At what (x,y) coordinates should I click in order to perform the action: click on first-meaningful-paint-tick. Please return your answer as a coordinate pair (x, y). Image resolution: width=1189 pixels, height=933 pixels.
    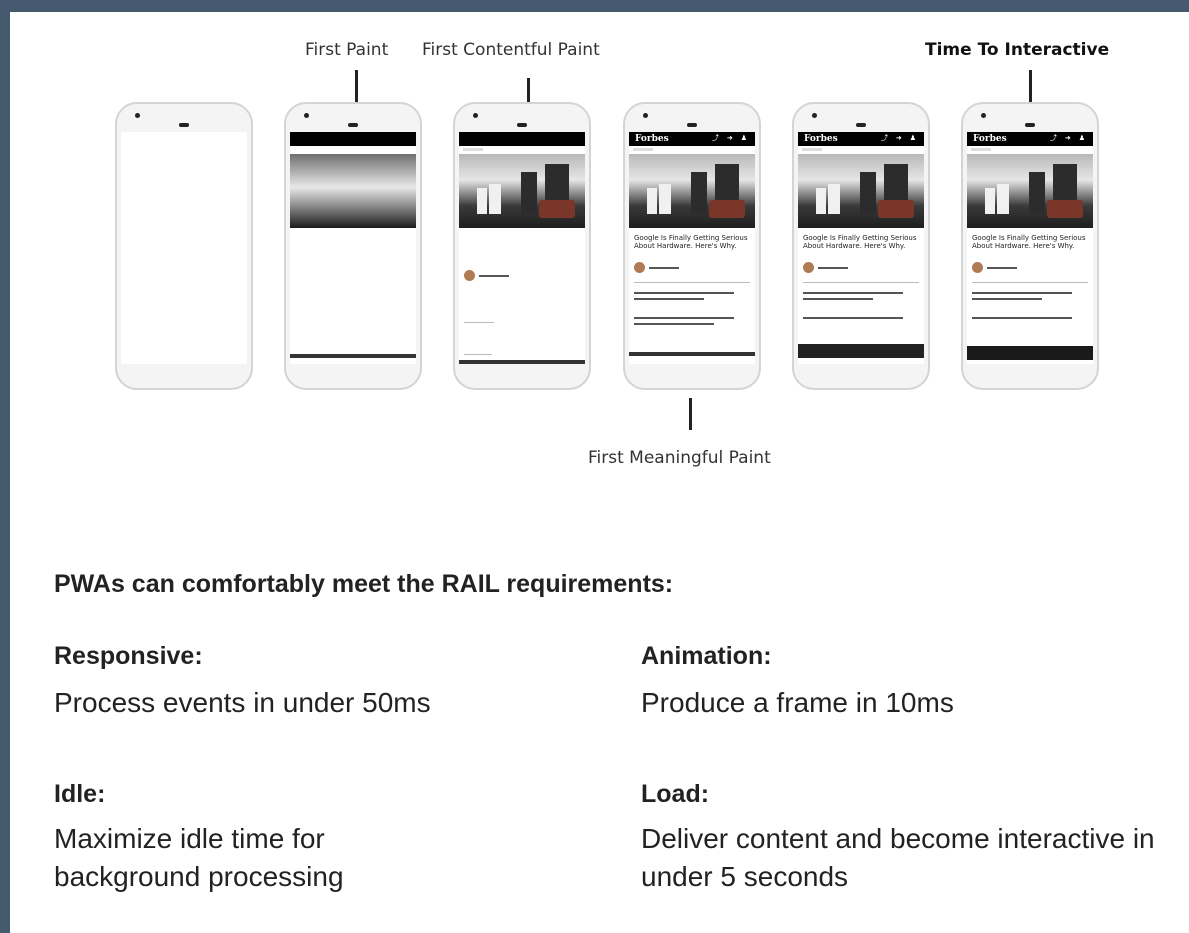
    Looking at the image, I should click on (690, 414).